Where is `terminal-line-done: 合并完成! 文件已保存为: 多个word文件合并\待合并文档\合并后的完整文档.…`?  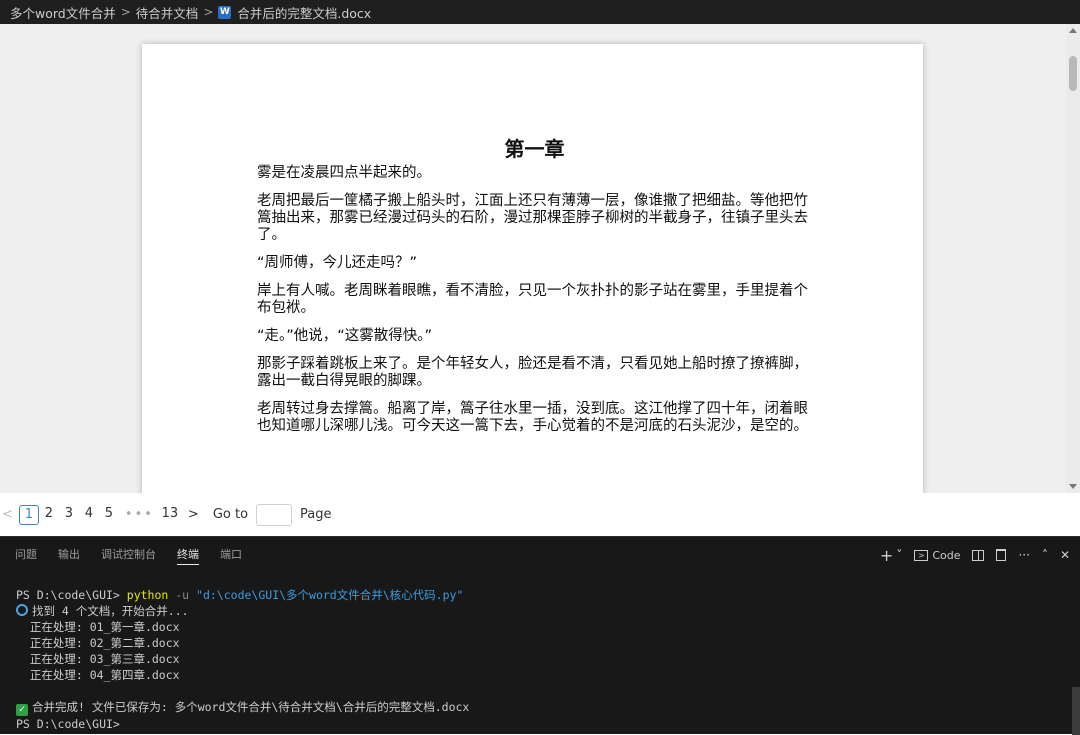
terminal-line-done: 合并完成! 文件已保存为: 多个word文件合并\待合并文档\合并后的完整文档.… is located at coordinates (251, 707).